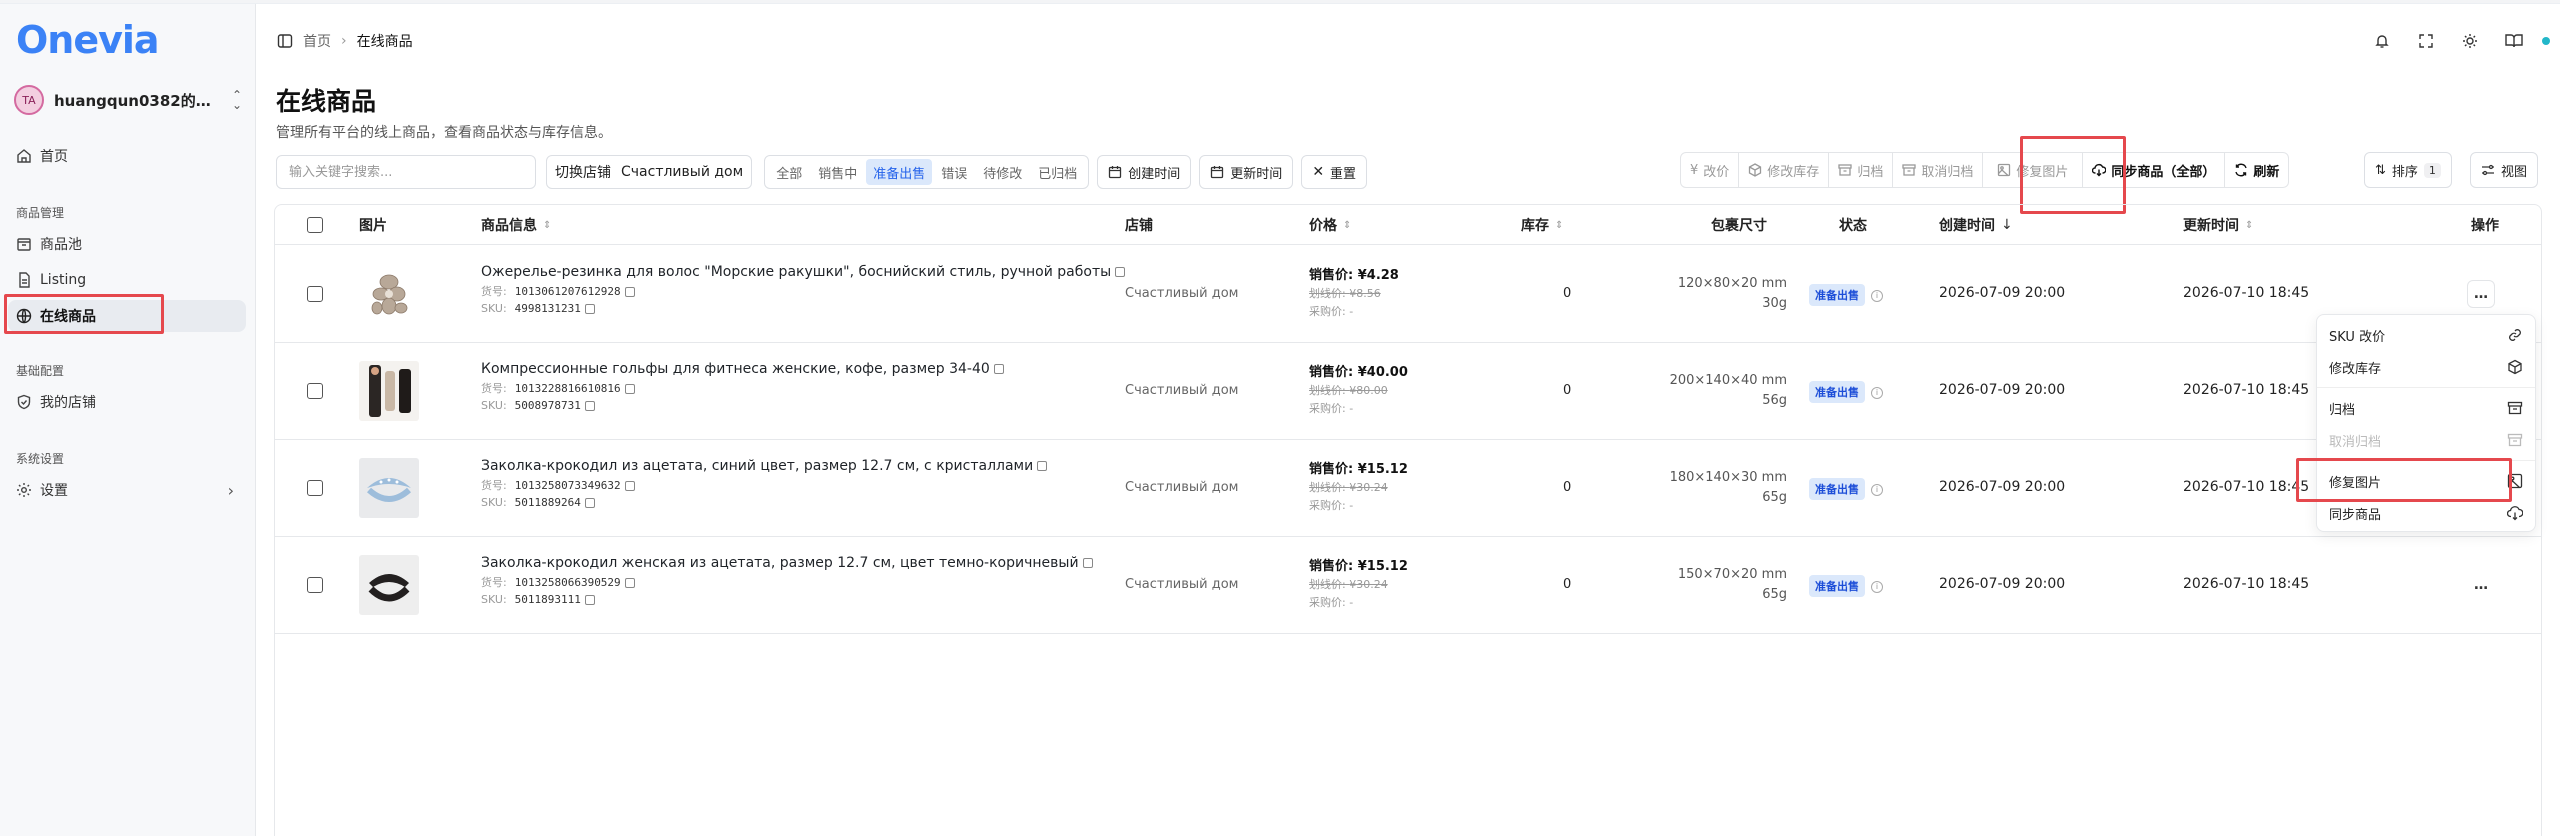 This screenshot has height=836, width=2560. Describe the element at coordinates (2514, 41) in the screenshot. I see `docs-button` at that location.